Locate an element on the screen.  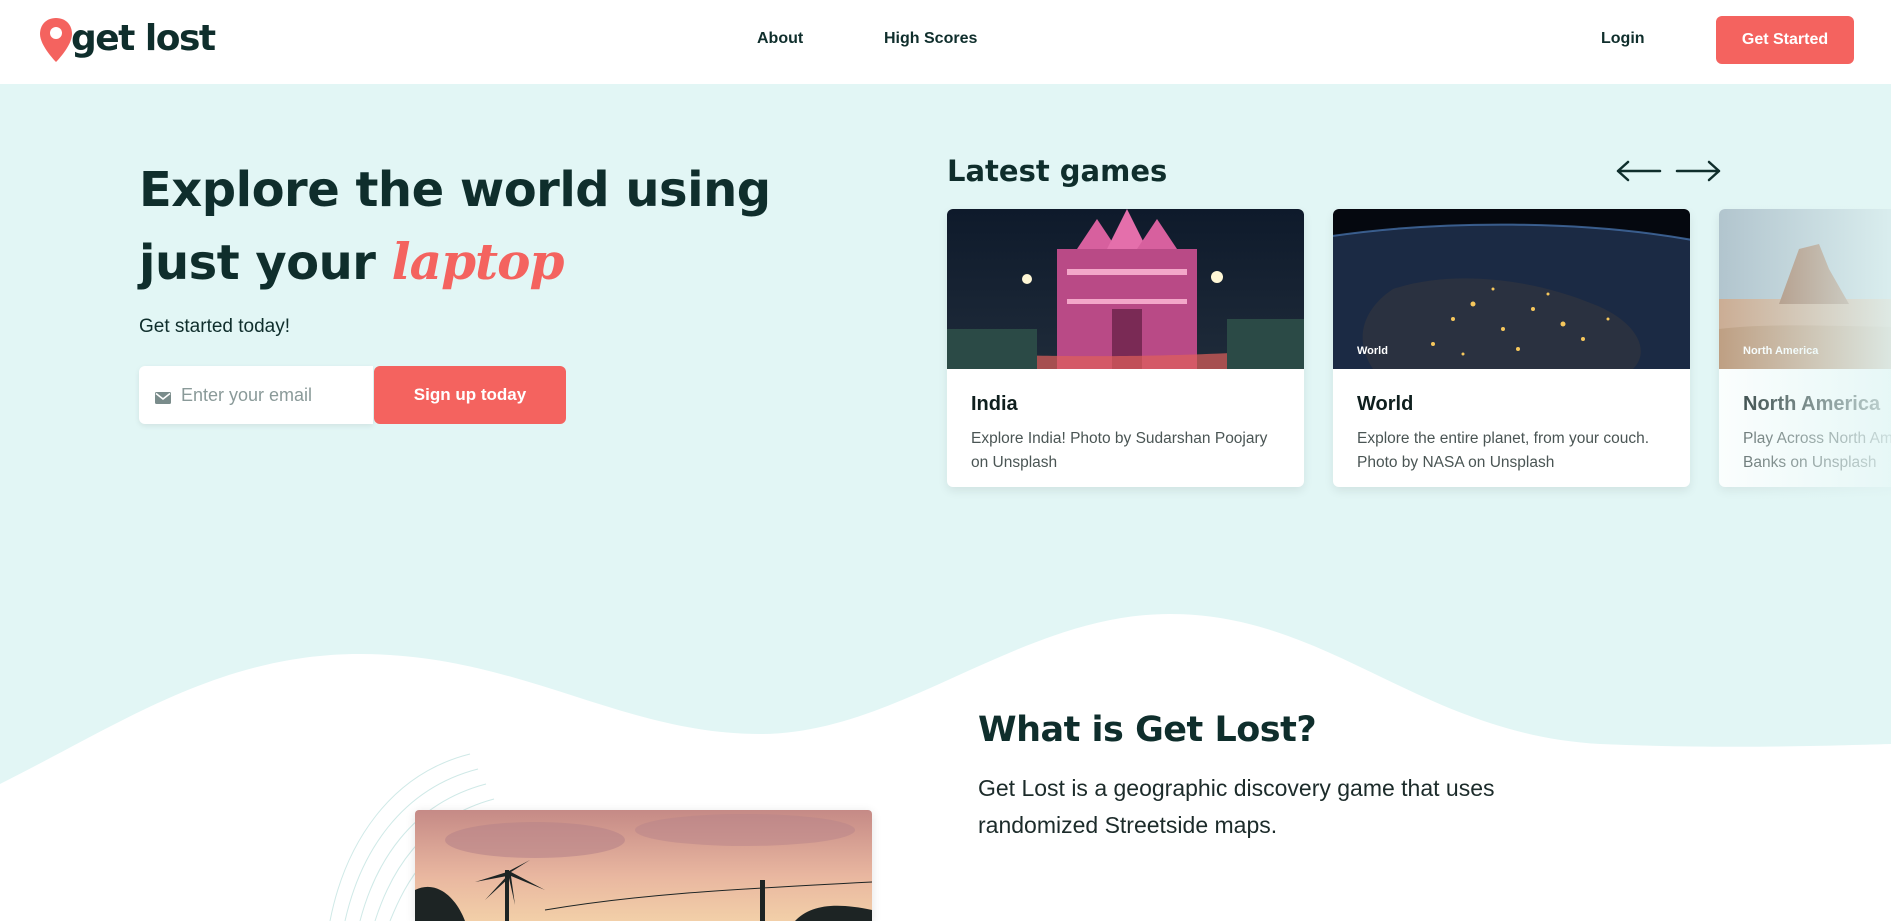
login-link: Login is located at coordinates (1623, 39).